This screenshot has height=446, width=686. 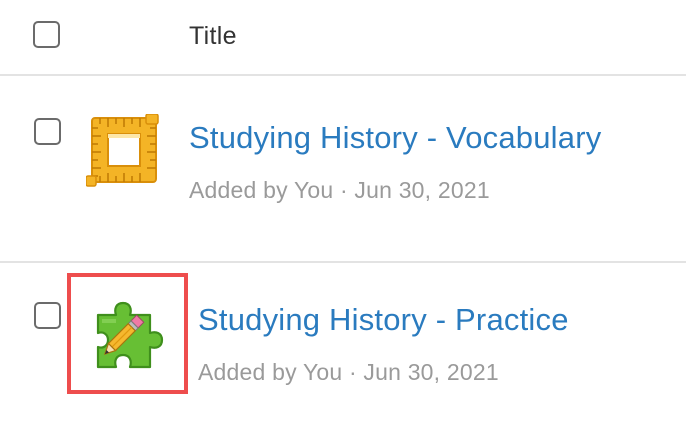 I want to click on select-all-checkbox, so click(x=46, y=34).